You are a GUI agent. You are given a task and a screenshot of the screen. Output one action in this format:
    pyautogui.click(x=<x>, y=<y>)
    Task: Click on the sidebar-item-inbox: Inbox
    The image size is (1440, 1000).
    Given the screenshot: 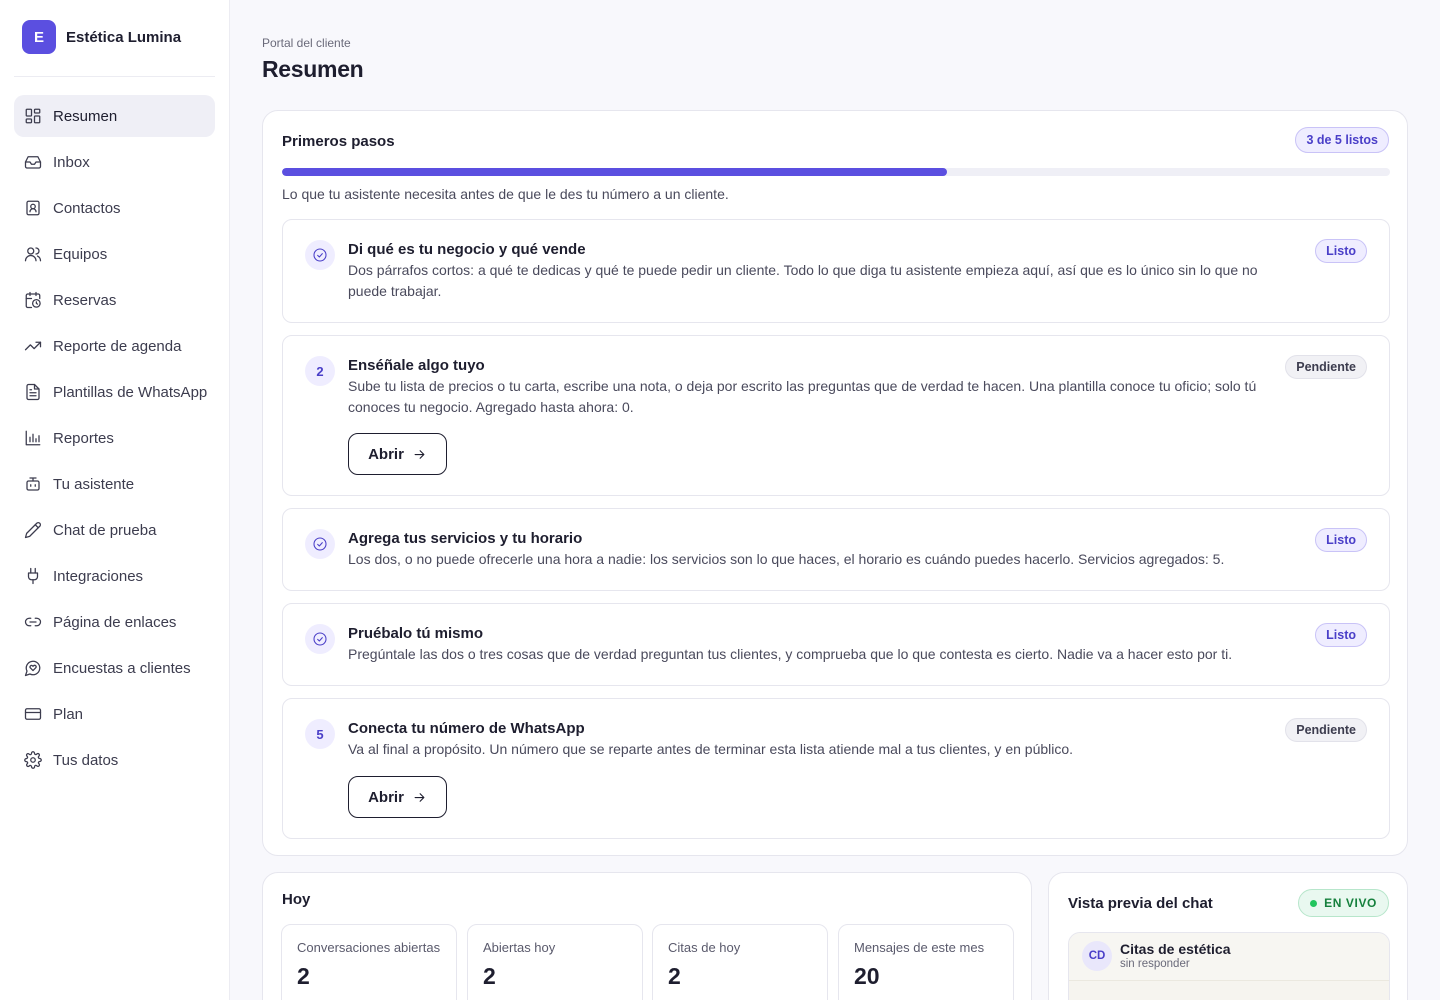 What is the action you would take?
    pyautogui.click(x=114, y=162)
    